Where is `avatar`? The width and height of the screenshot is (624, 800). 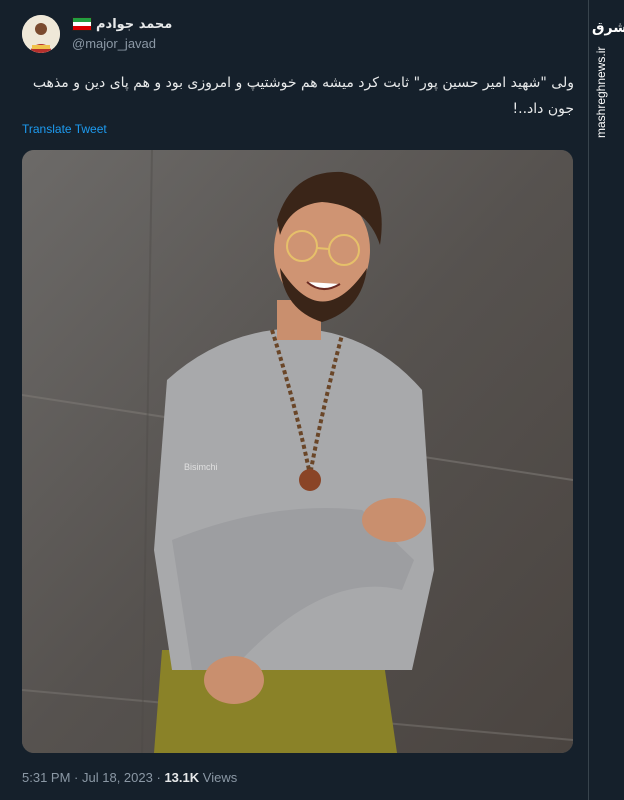
avatar is located at coordinates (41, 34).